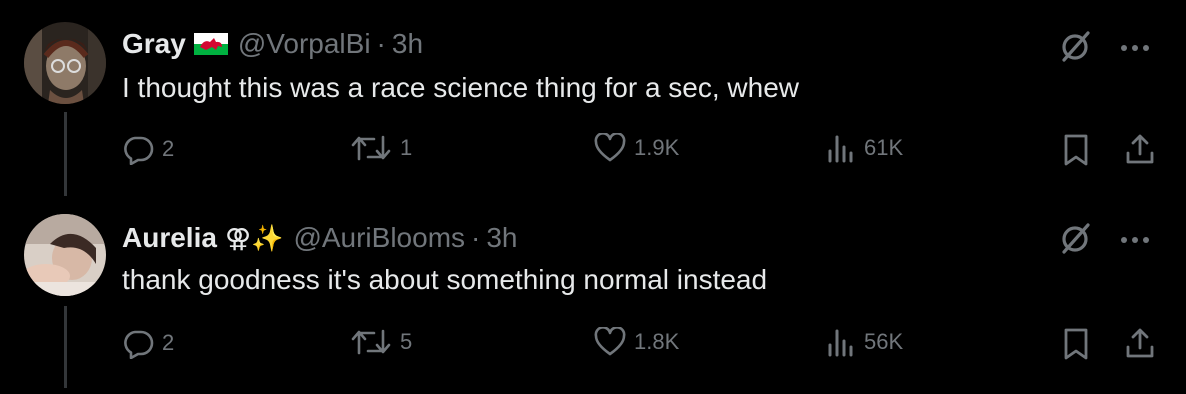  Describe the element at coordinates (657, 341) in the screenshot. I see `like-count: 1.8K` at that location.